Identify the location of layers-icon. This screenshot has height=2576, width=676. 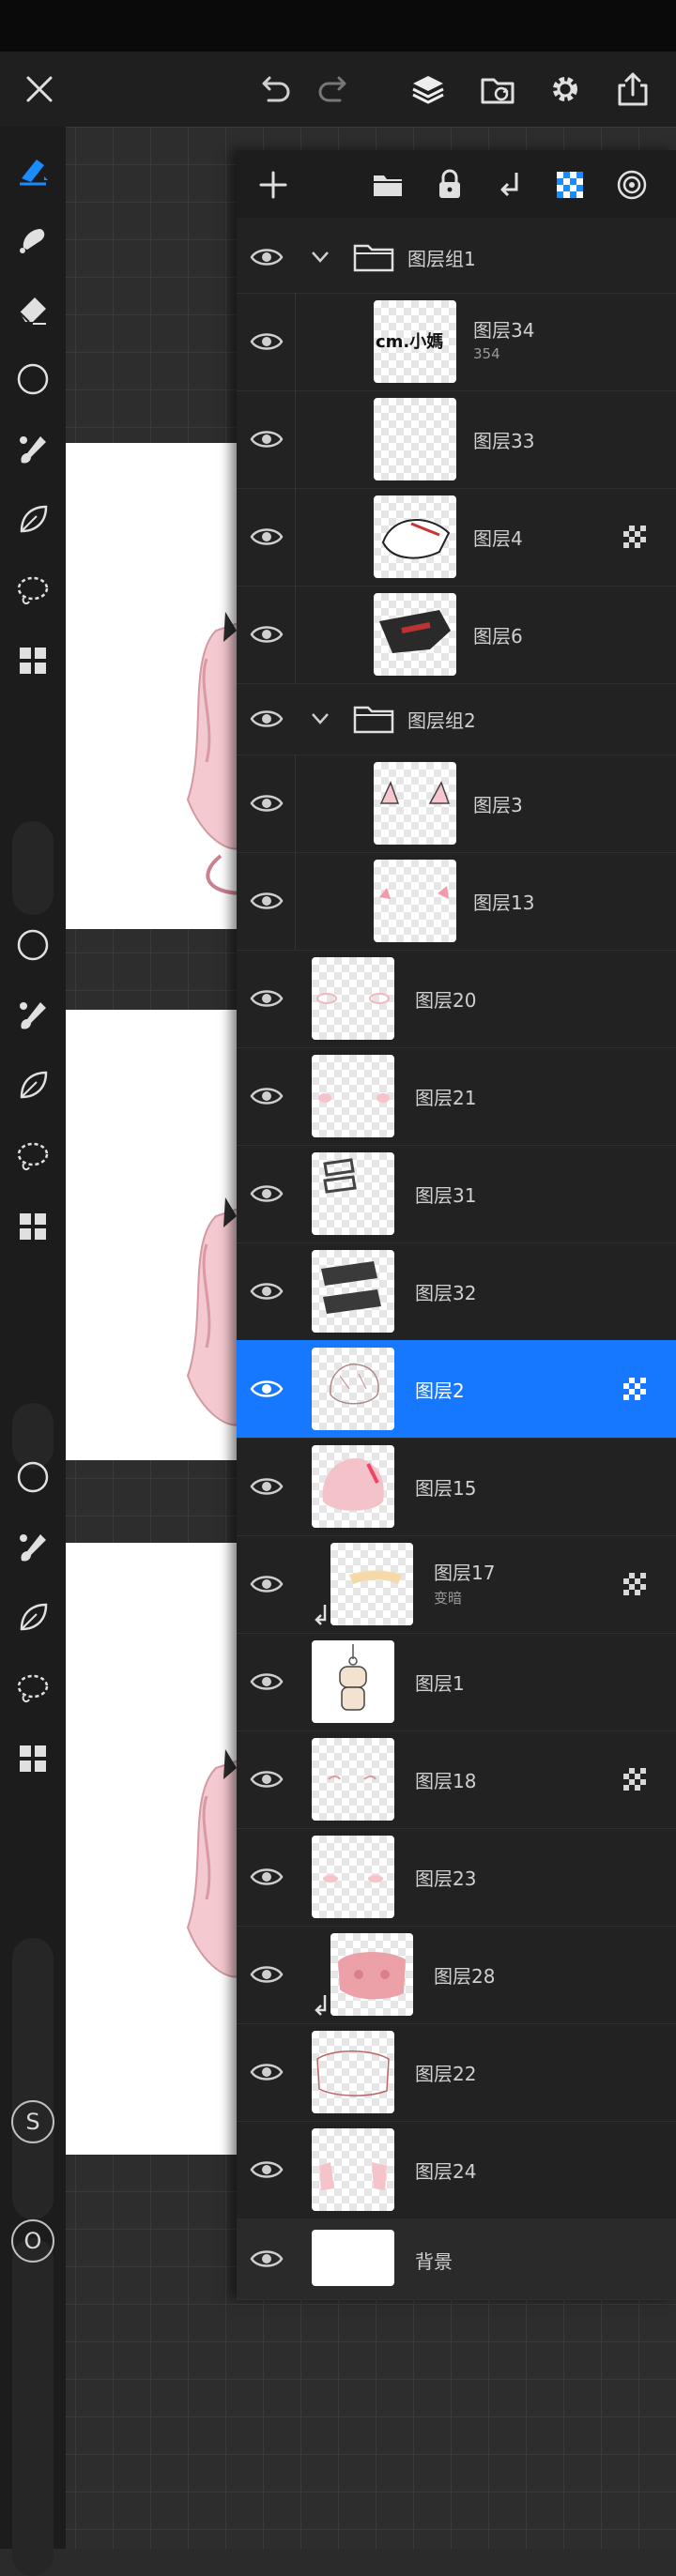
(428, 90).